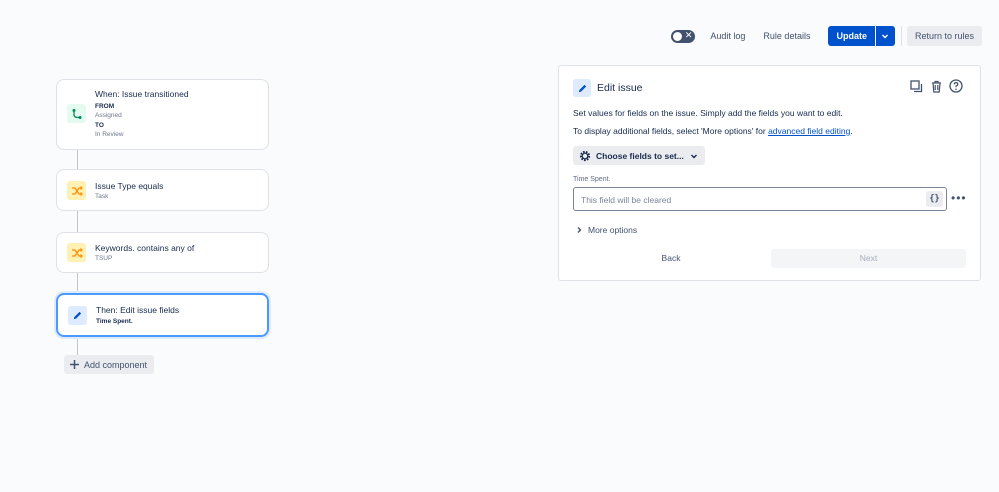  What do you see at coordinates (105, 106) in the screenshot?
I see `from-label: FROM` at bounding box center [105, 106].